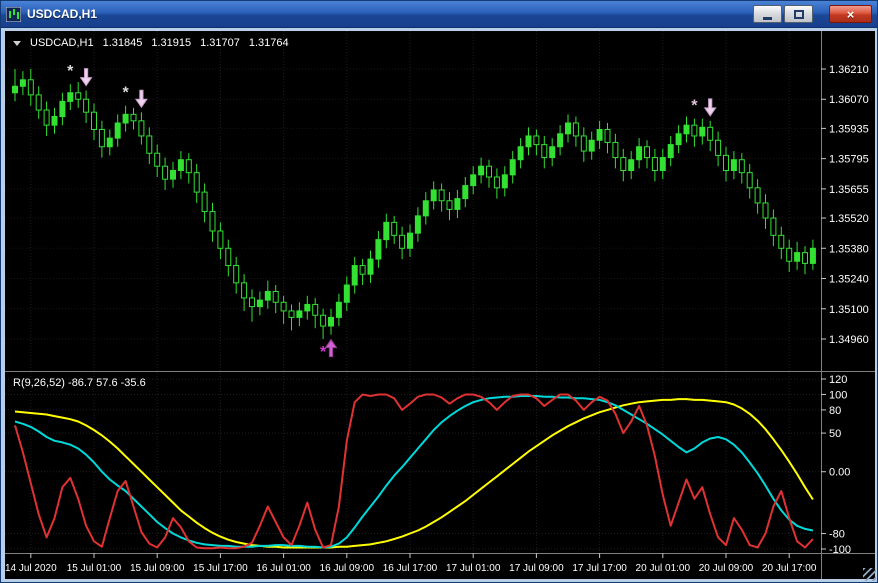  I want to click on titlebar: USDCAD,H1 ×, so click(439, 14).